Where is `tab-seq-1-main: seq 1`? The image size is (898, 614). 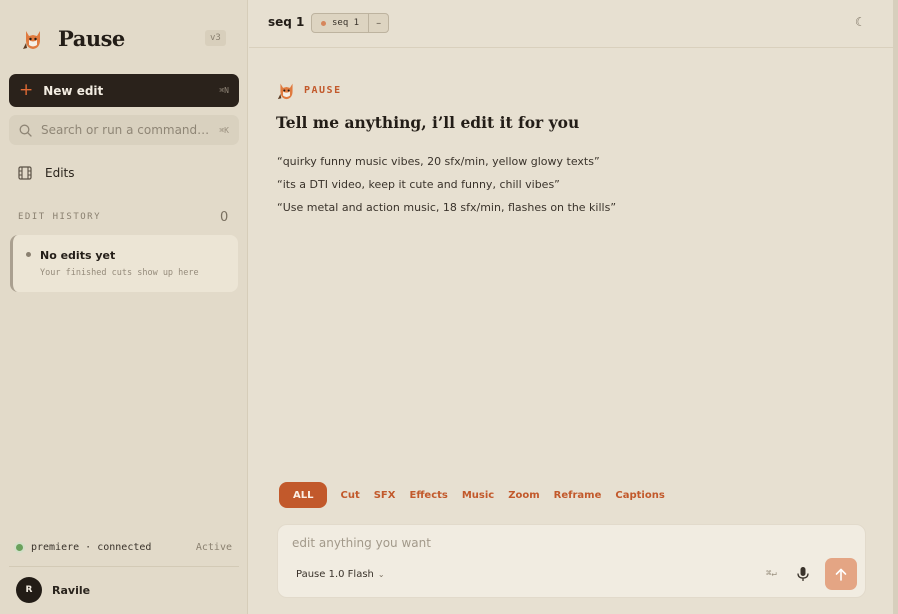
tab-seq-1-main: seq 1 is located at coordinates (340, 23).